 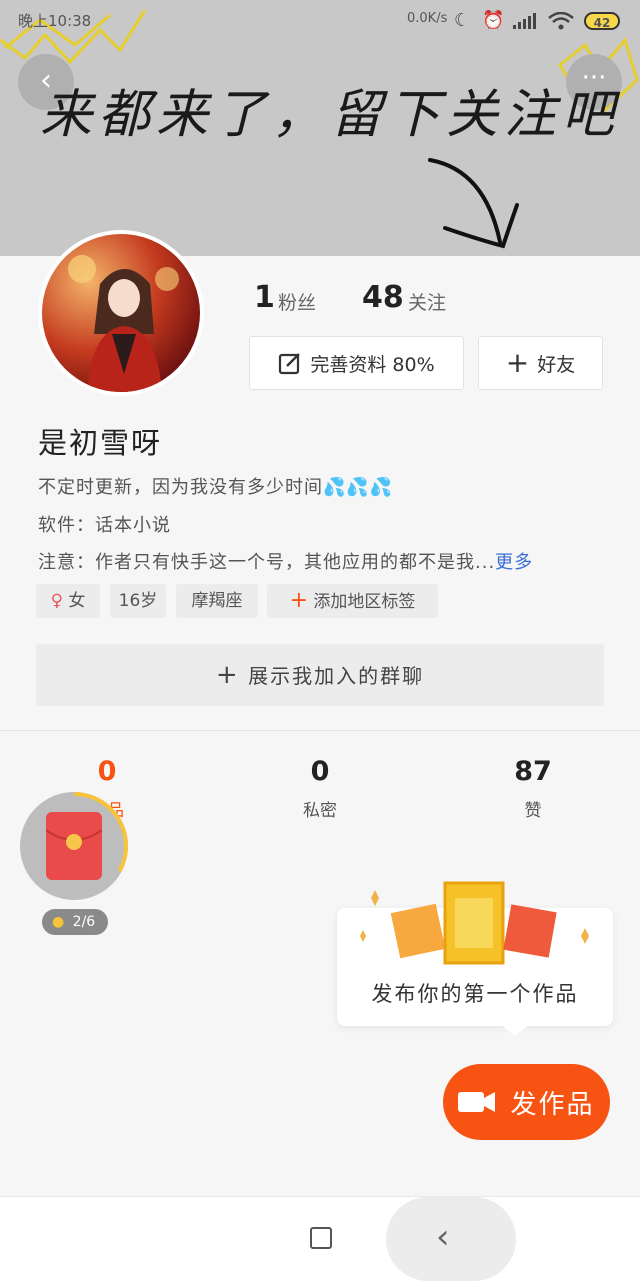 I want to click on avatar, so click(x=121, y=313).